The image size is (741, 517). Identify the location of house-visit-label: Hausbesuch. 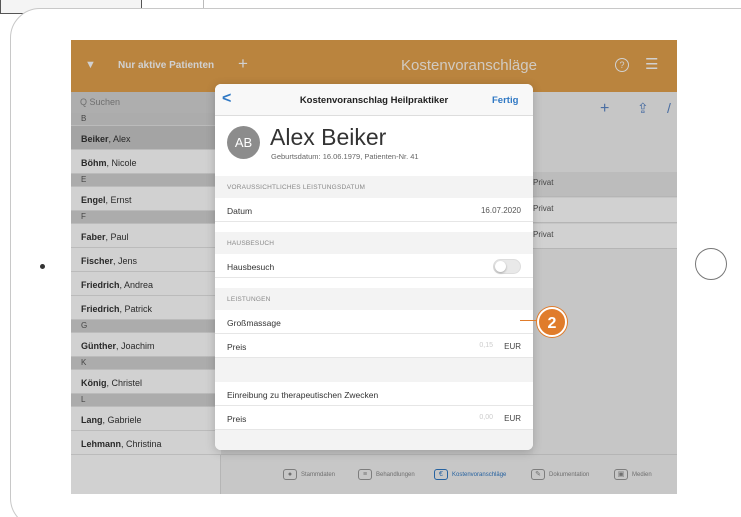
(251, 267).